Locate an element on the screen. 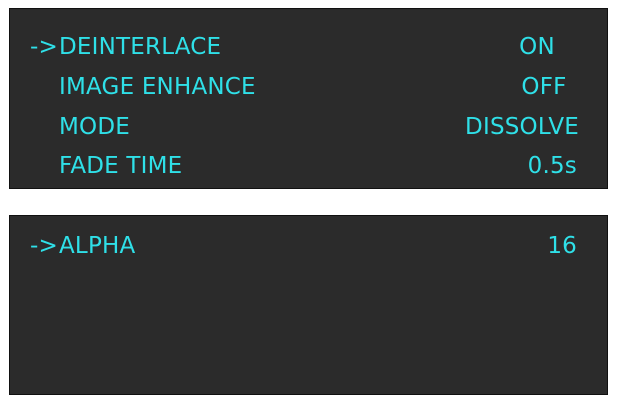 The width and height of the screenshot is (617, 400). menu-item-mode: MODE DISSOLVE is located at coordinates (308, 127).